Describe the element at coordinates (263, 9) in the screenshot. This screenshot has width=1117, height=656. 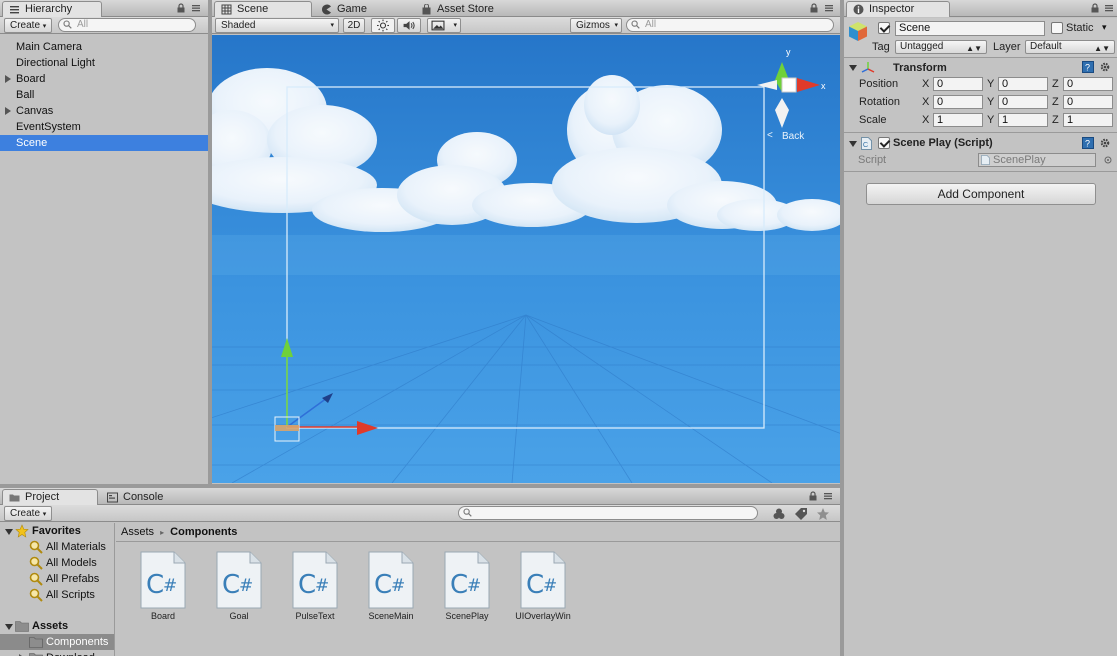
I see `tab-scene: Scene` at that location.